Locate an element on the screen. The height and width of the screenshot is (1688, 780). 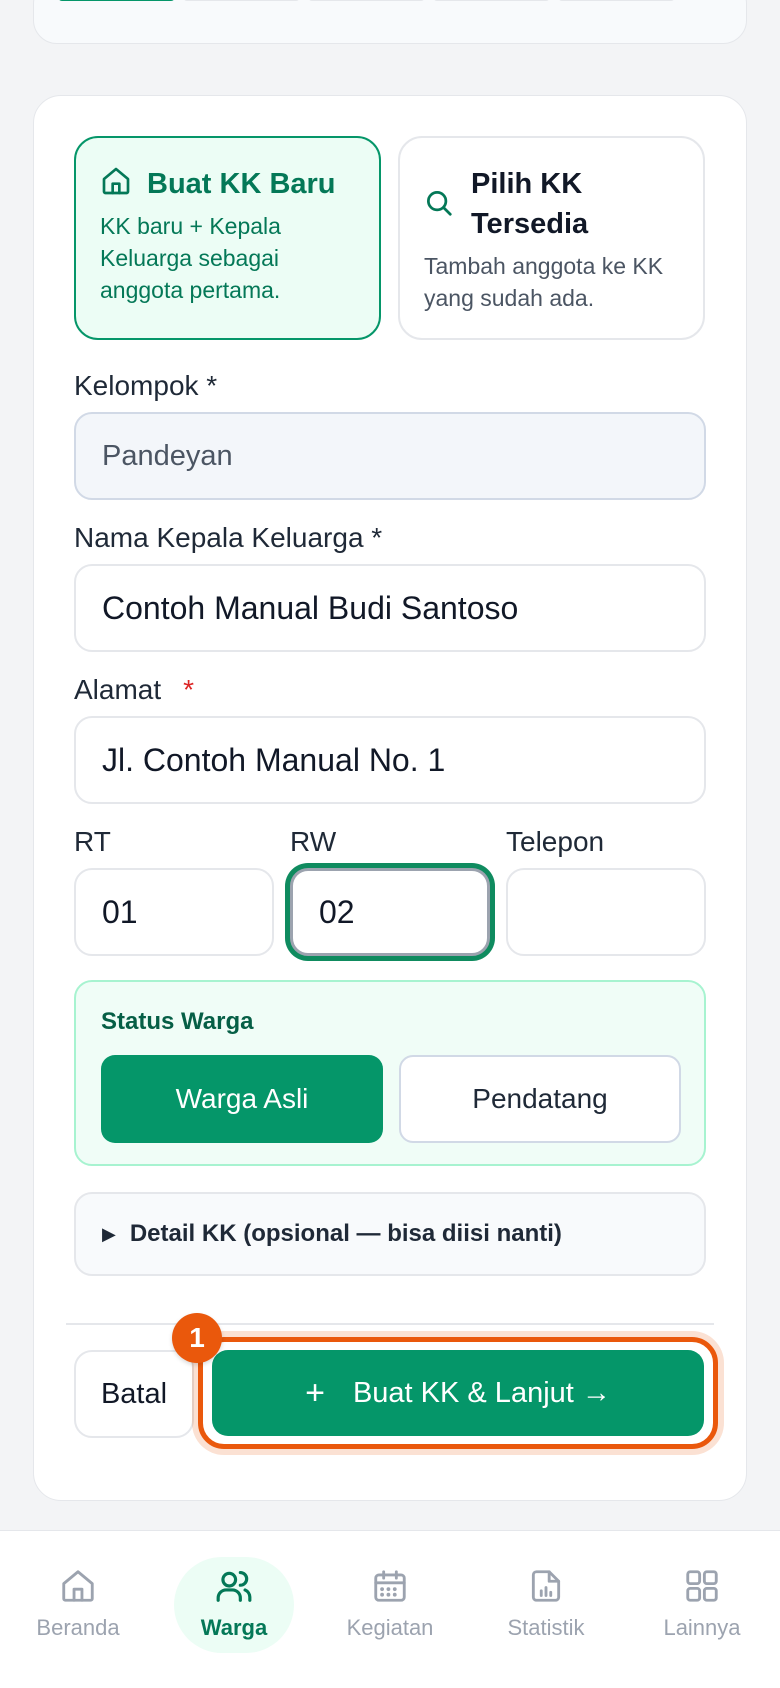
nav-item-beranda: Beranda is located at coordinates (78, 1605).